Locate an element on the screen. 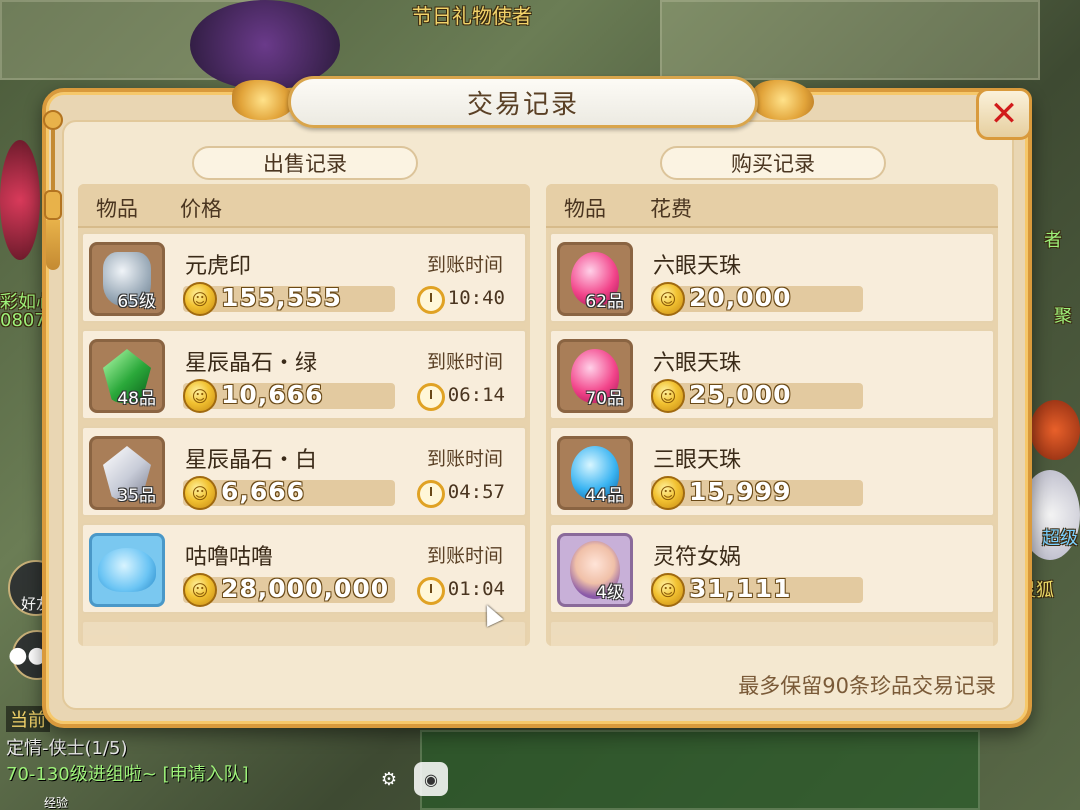 Image resolution: width=1080 pixels, height=810 pixels. record-limit-note: 最多保留90条珍品交易记录 is located at coordinates (867, 686).